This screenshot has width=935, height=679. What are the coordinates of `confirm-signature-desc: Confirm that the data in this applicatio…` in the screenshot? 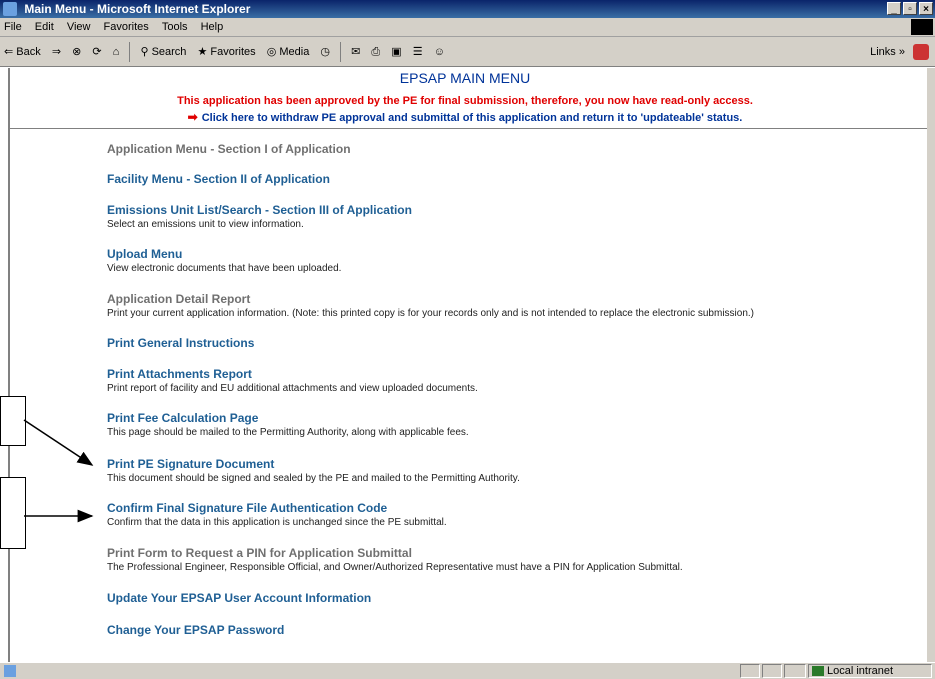 It's located at (277, 522).